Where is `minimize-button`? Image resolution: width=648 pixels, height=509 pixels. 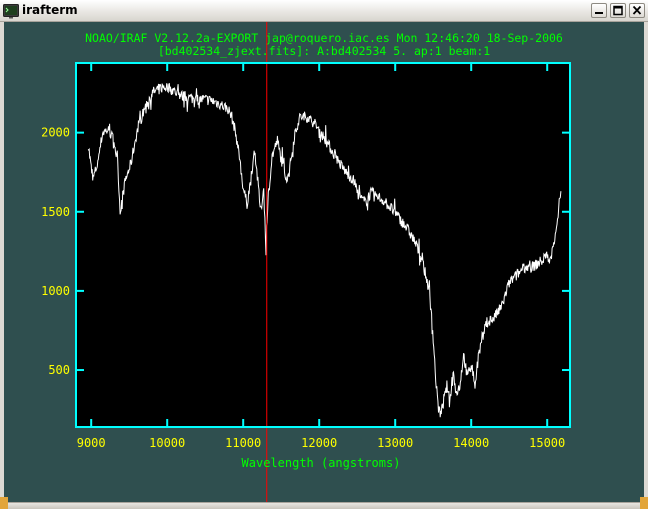
minimize-button is located at coordinates (599, 10).